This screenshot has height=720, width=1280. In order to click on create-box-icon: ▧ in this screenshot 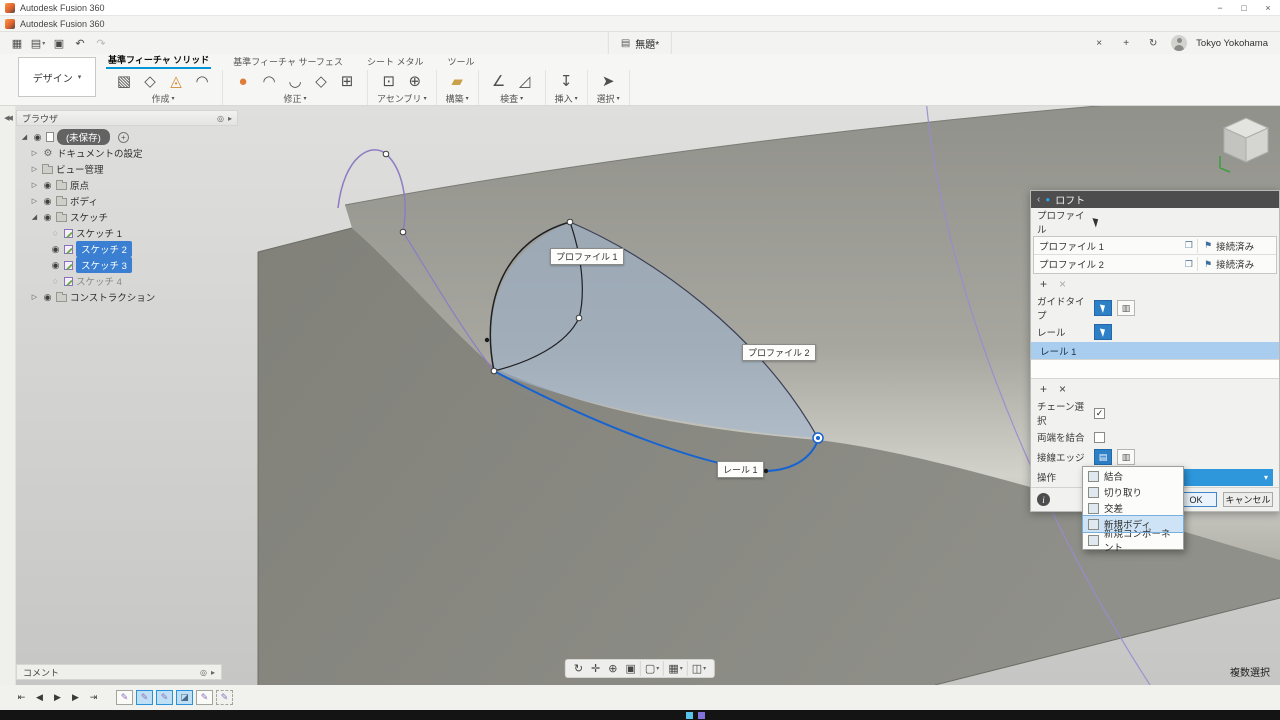, I will do `click(124, 81)`.